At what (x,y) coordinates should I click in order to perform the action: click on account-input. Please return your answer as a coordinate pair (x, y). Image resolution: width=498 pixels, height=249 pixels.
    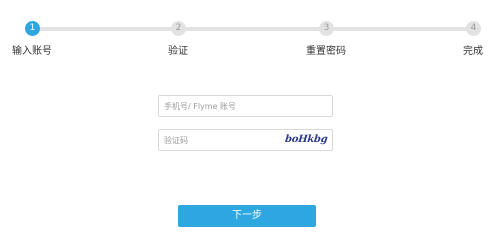
    Looking at the image, I should click on (221, 106).